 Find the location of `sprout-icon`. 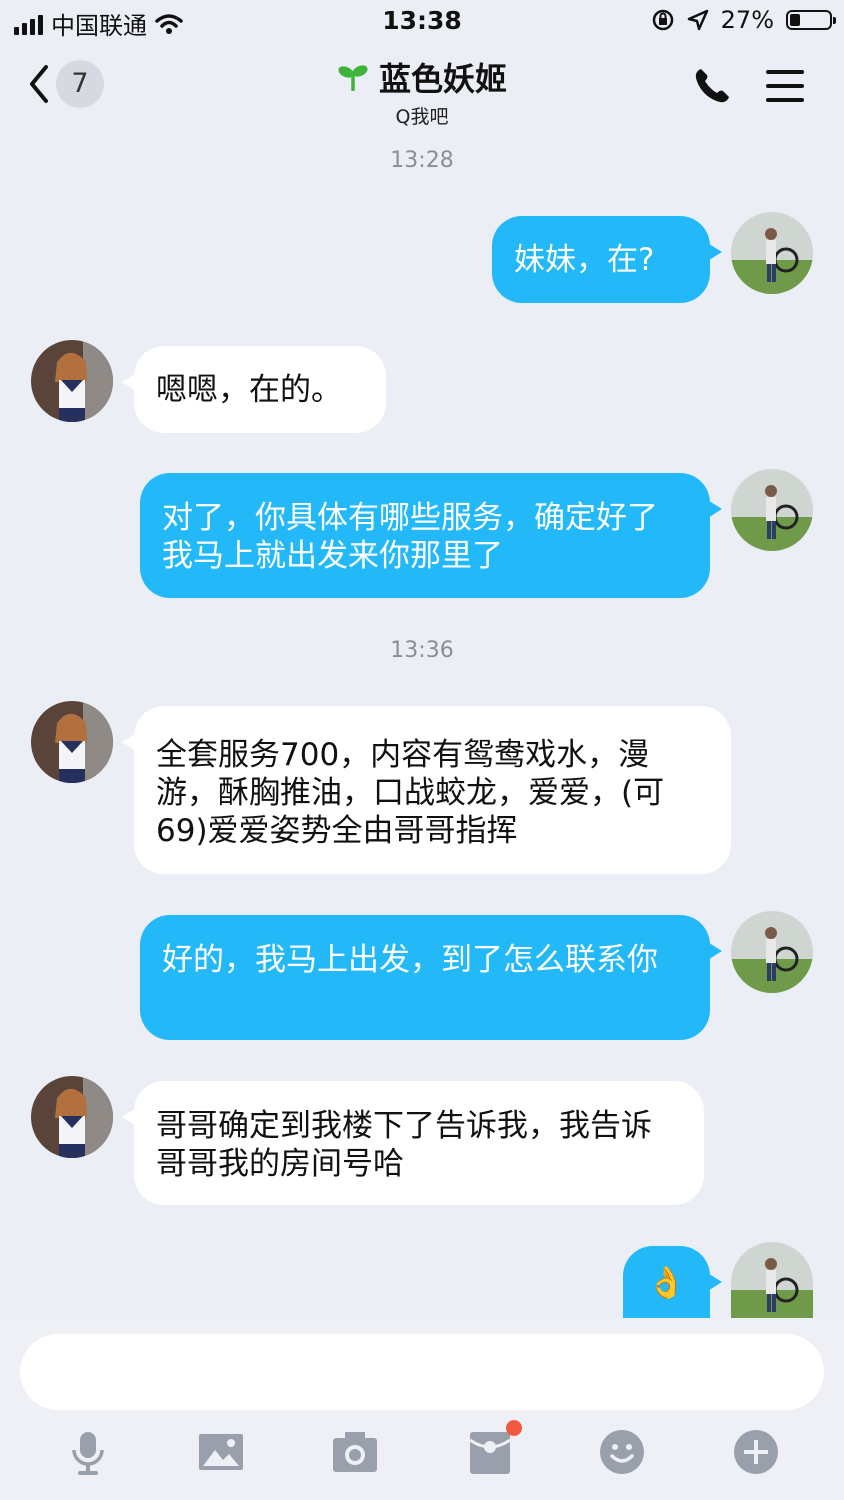

sprout-icon is located at coordinates (353, 78).